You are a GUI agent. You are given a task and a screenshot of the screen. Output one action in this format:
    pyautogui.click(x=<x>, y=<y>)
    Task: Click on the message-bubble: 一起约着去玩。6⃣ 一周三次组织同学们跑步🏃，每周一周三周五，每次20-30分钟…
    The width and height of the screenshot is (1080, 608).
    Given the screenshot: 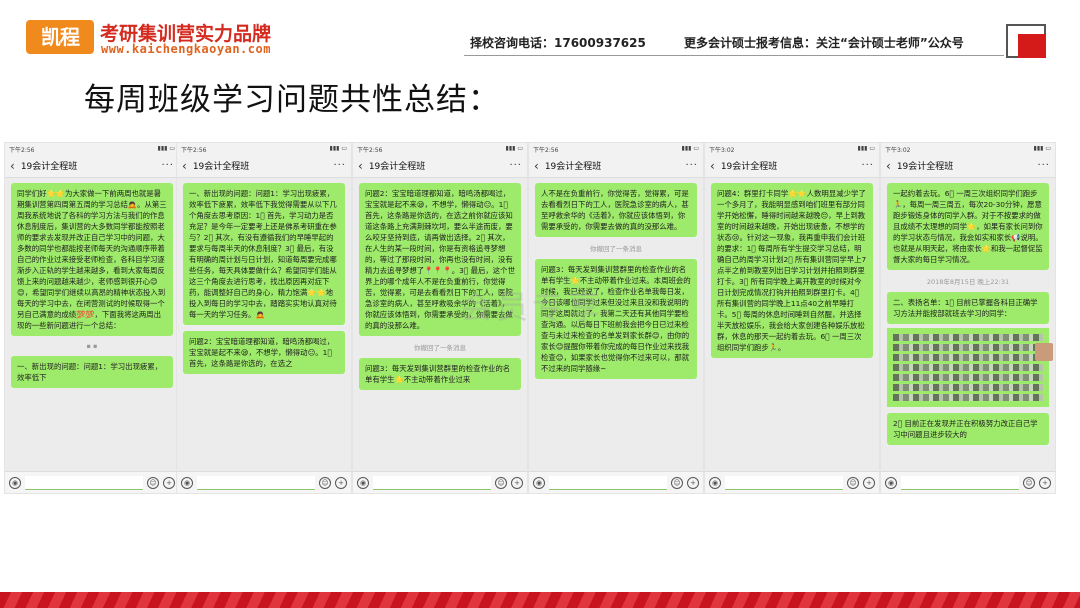 What is the action you would take?
    pyautogui.click(x=968, y=226)
    